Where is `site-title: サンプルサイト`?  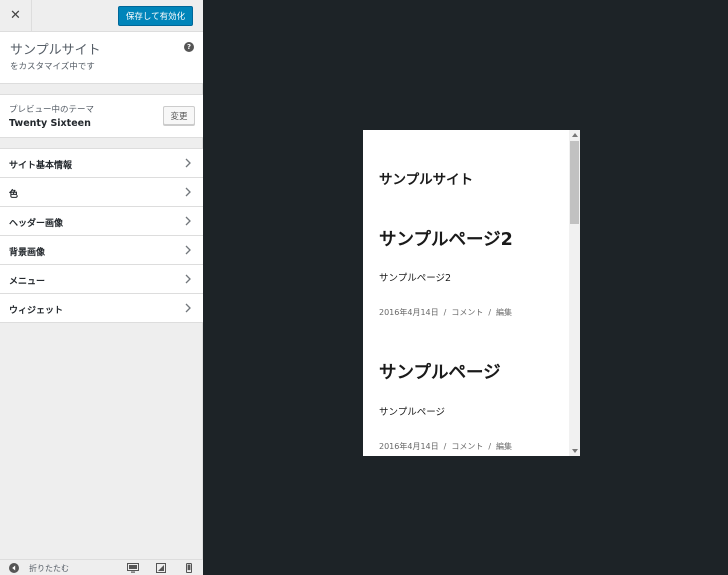
site-title: サンプルサイト is located at coordinates (55, 50).